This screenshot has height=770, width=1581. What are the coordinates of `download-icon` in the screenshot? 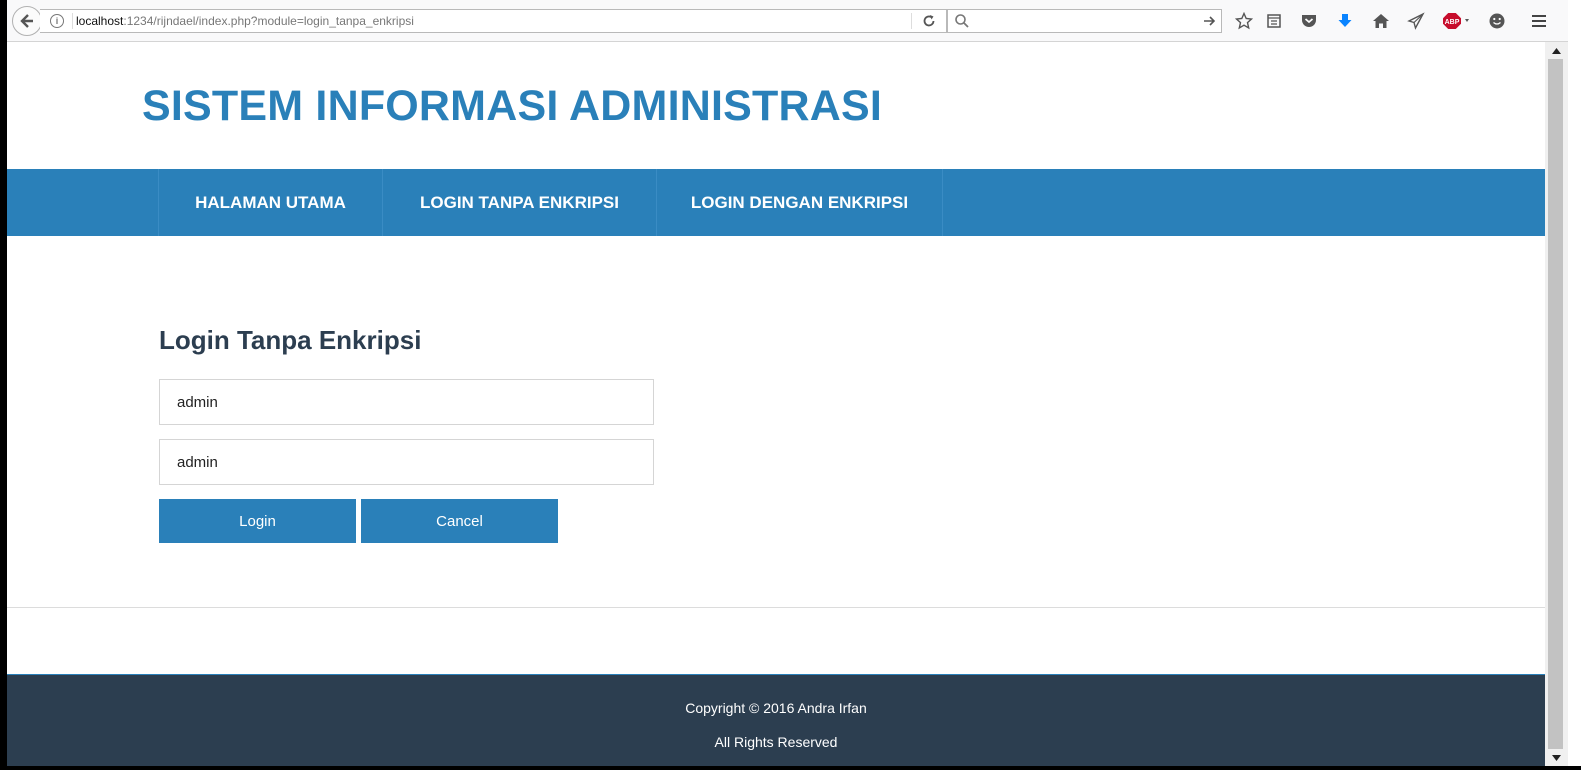 It's located at (1345, 21).